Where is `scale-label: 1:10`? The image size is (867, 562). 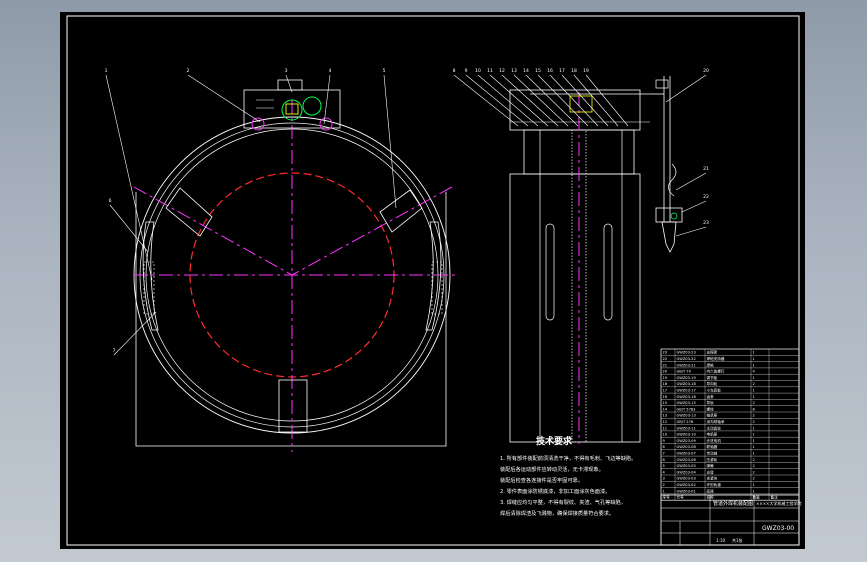
scale-label: 1:10 is located at coordinates (720, 540).